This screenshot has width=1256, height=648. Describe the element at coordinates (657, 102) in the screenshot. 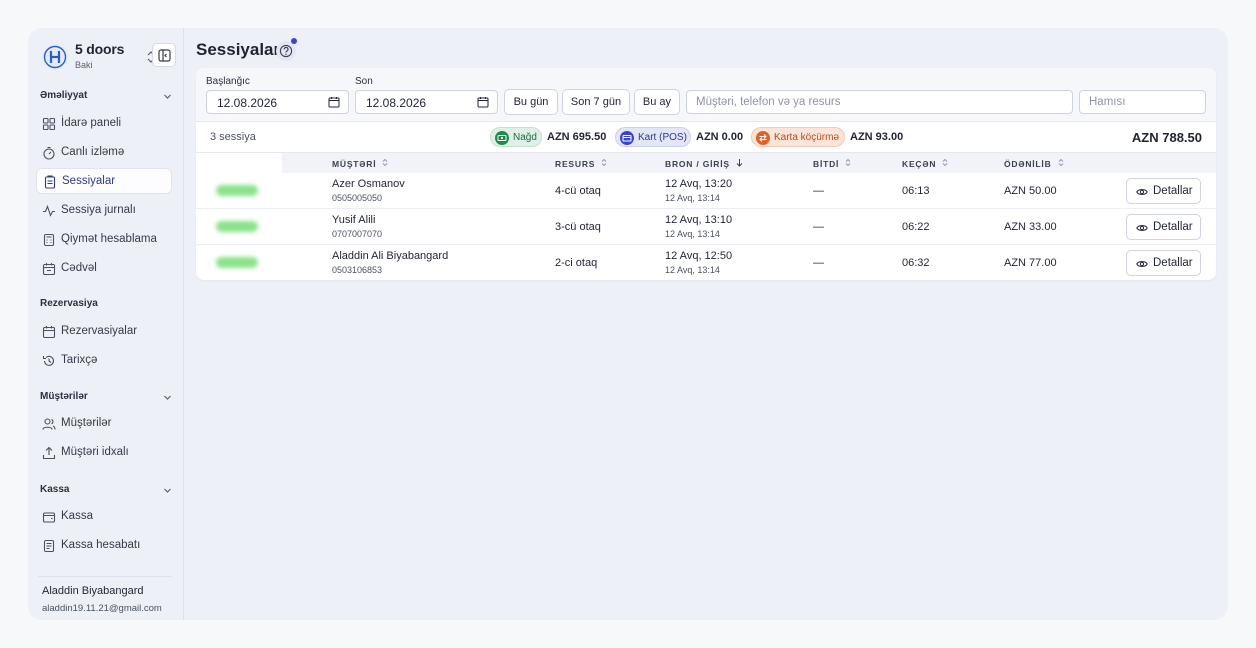

I see `this-month-button: Bu ay` at that location.